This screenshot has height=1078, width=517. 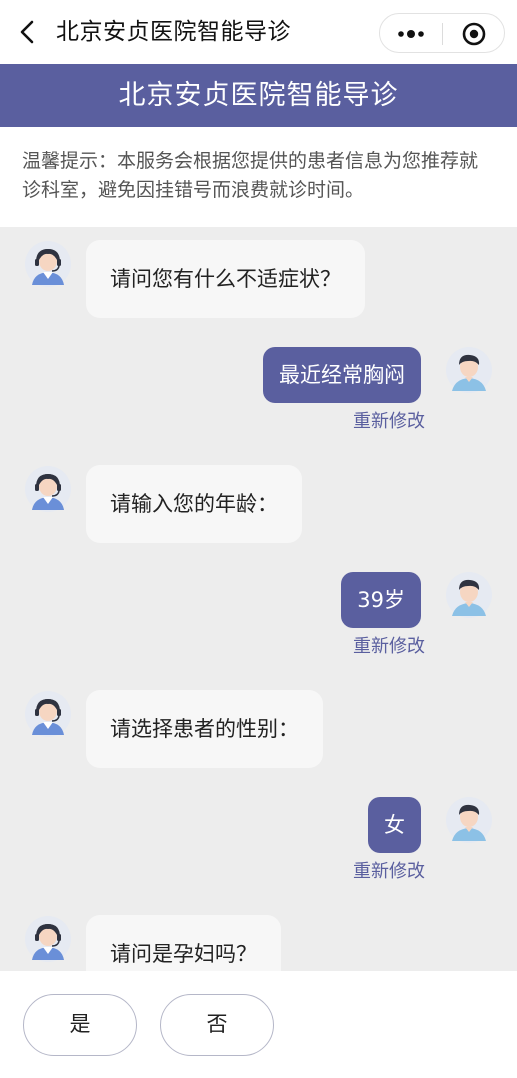 I want to click on capsule-menu, so click(x=442, y=33).